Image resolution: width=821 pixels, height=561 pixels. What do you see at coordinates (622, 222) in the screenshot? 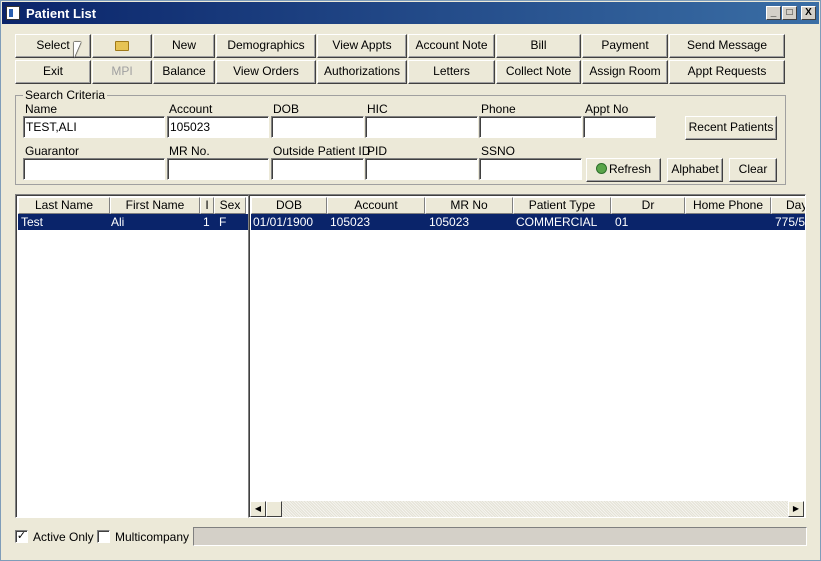
I see `cell-dr: 01` at bounding box center [622, 222].